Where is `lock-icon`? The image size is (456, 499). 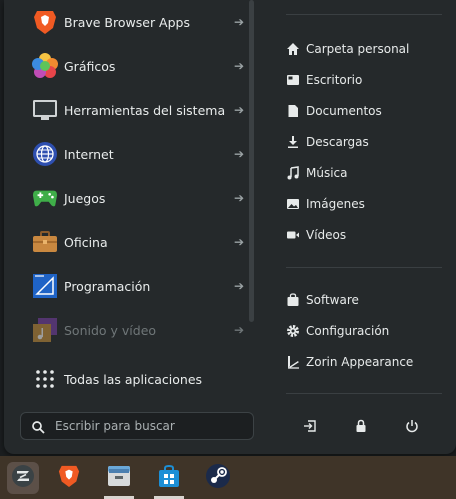
lock-icon is located at coordinates (361, 427).